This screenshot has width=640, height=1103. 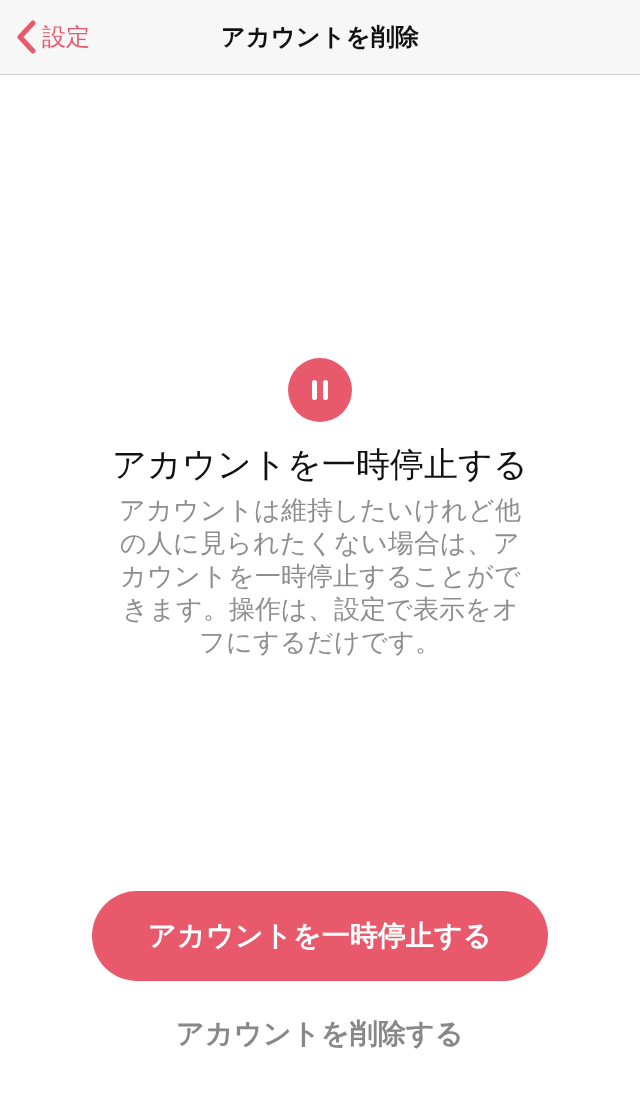 I want to click on chevron-left-icon, so click(x=26, y=37).